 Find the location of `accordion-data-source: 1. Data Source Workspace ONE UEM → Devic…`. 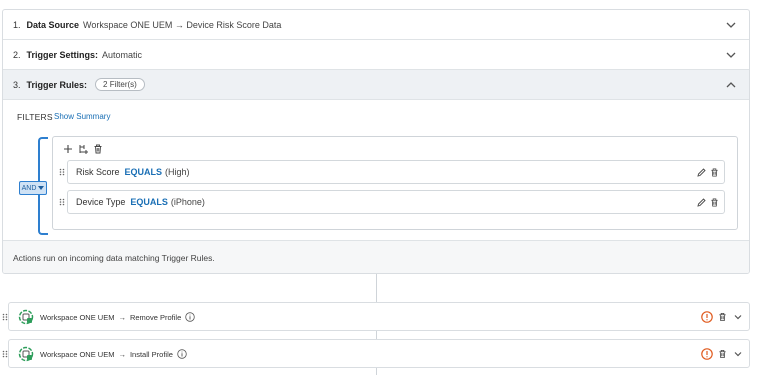

accordion-data-source: 1. Data Source Workspace ONE UEM → Devic… is located at coordinates (376, 25).